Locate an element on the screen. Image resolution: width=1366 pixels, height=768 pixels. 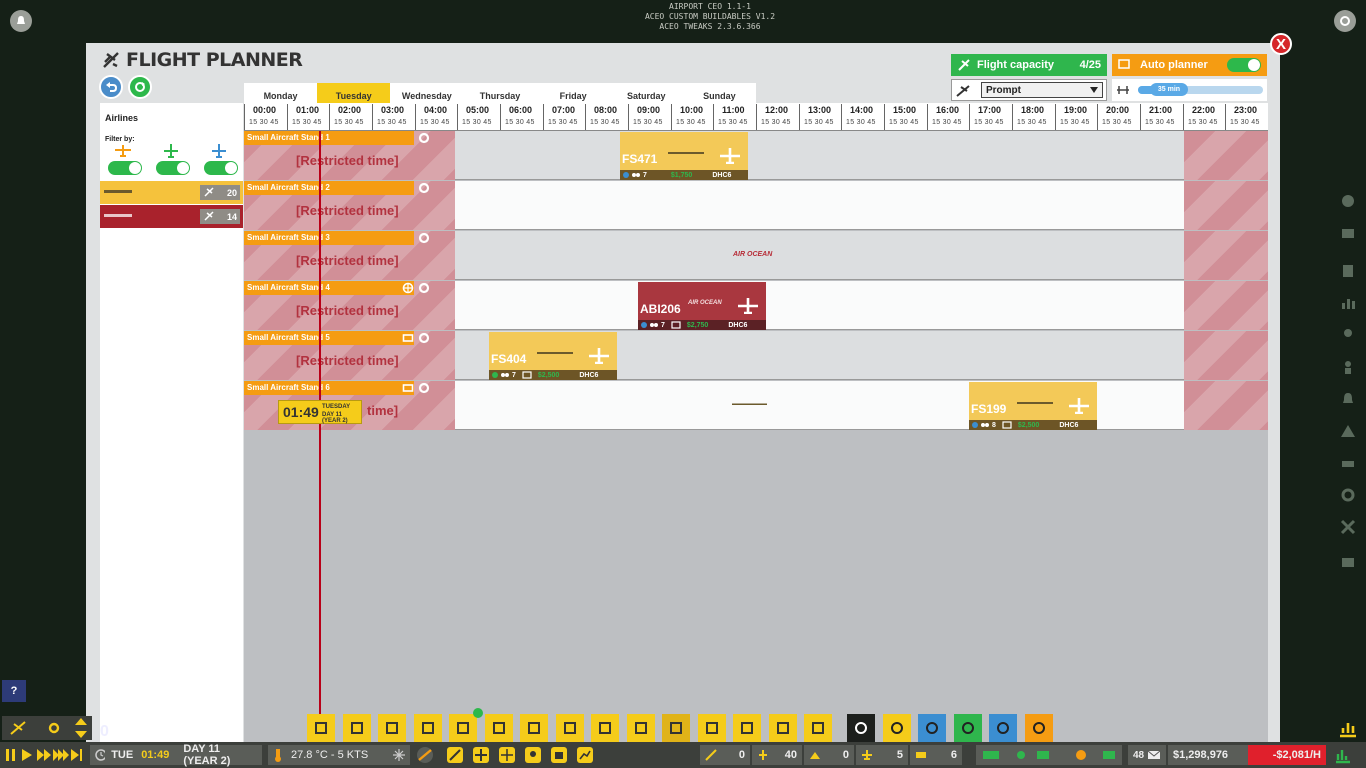
tools-icon is located at coordinates (1348, 527).